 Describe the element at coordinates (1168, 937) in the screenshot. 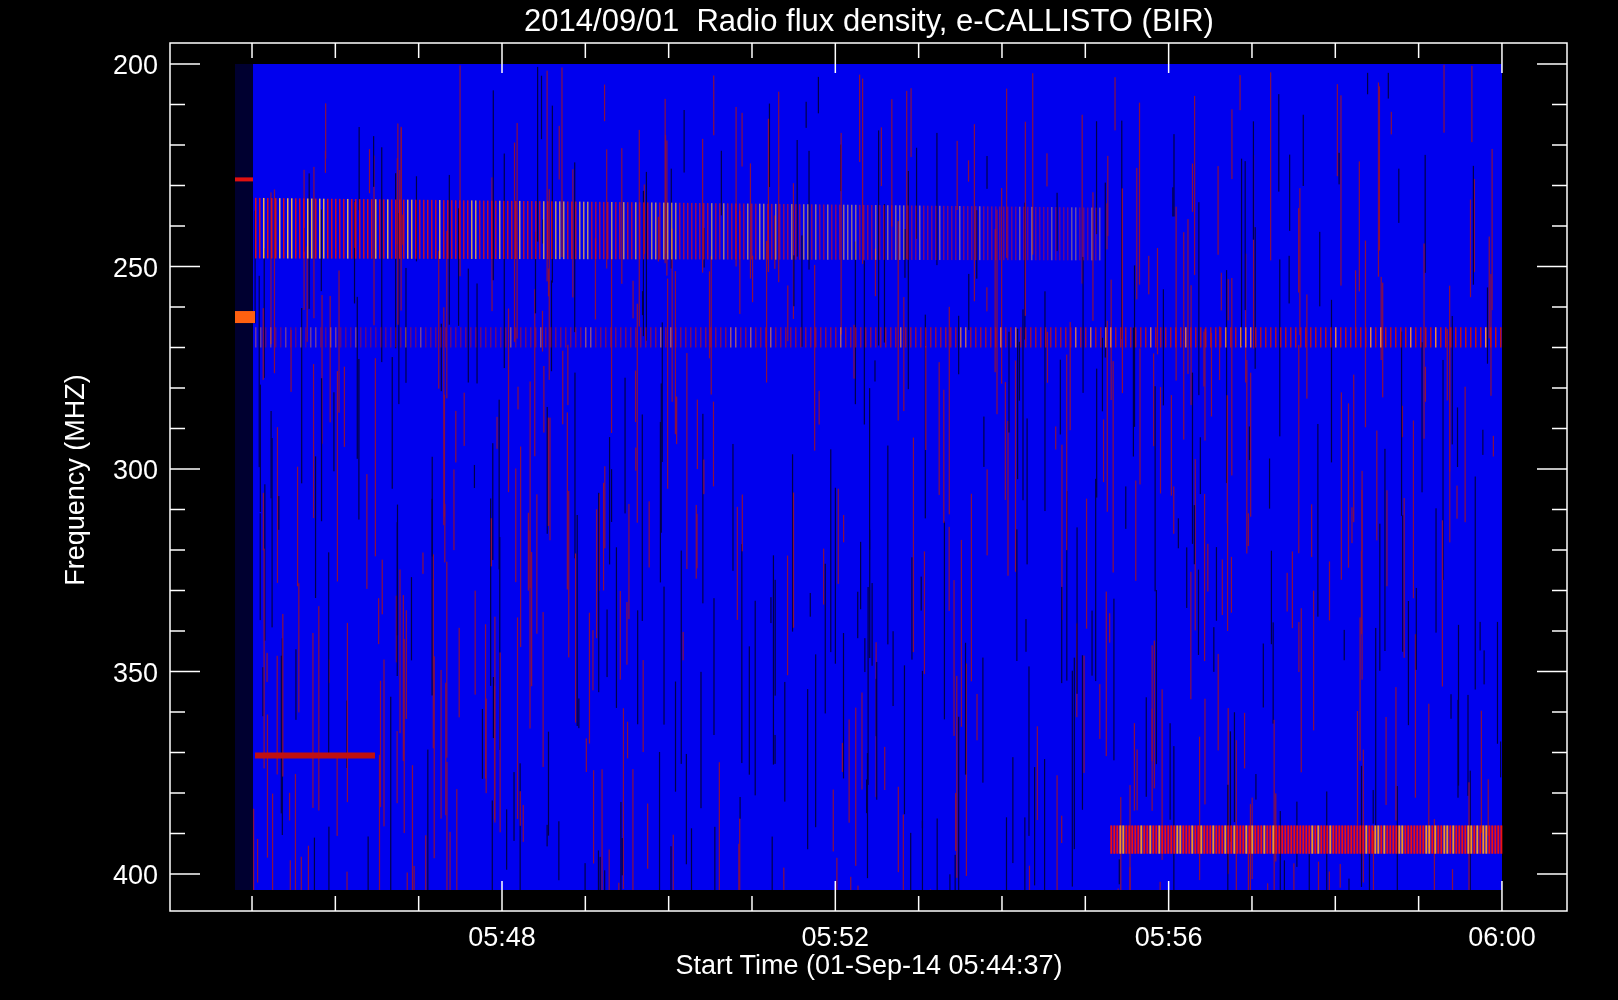

I see `x-tick-label: 05:56` at that location.